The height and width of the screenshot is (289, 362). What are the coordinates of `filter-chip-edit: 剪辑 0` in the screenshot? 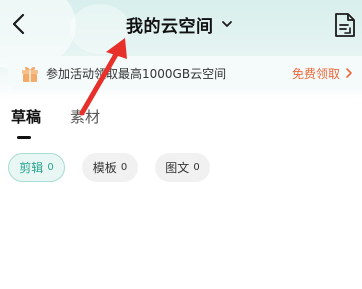 It's located at (36, 167).